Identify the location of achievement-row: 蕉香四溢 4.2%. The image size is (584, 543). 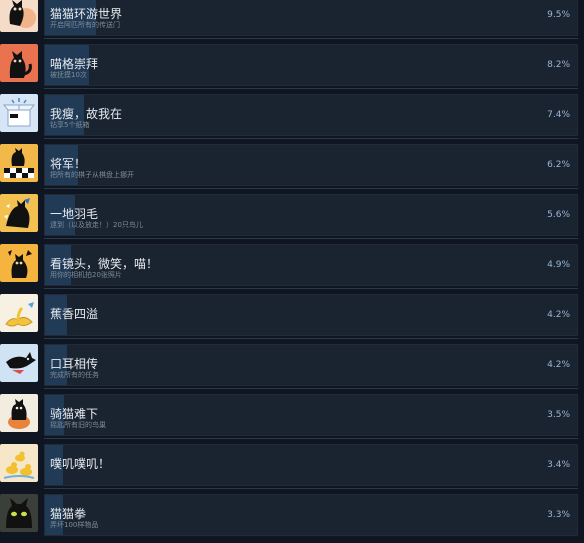
(292, 316).